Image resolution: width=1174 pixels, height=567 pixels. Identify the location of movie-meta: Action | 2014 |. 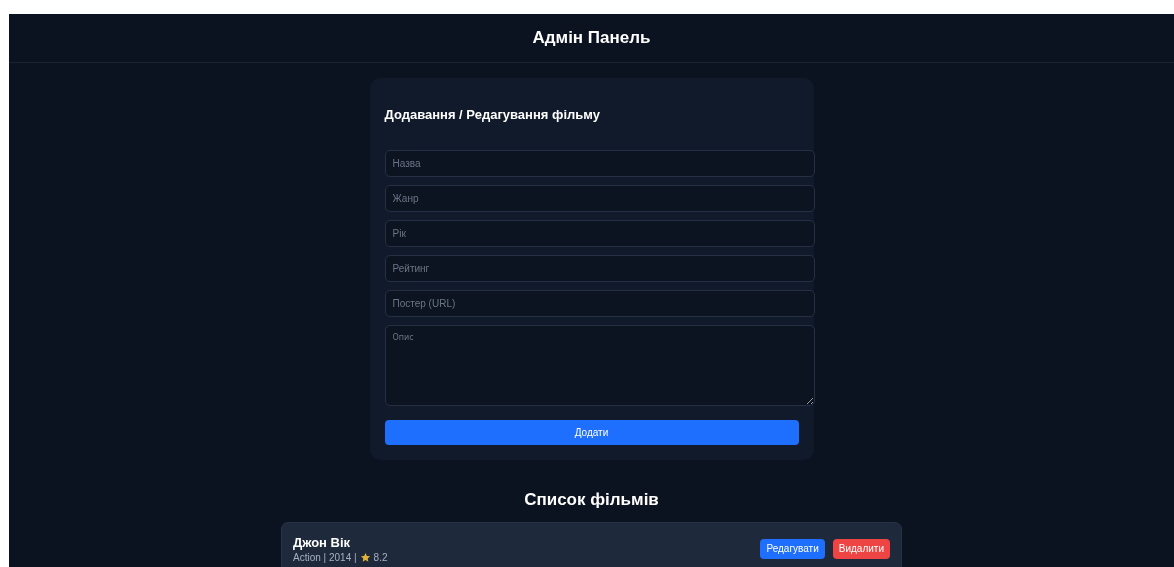
(325, 557).